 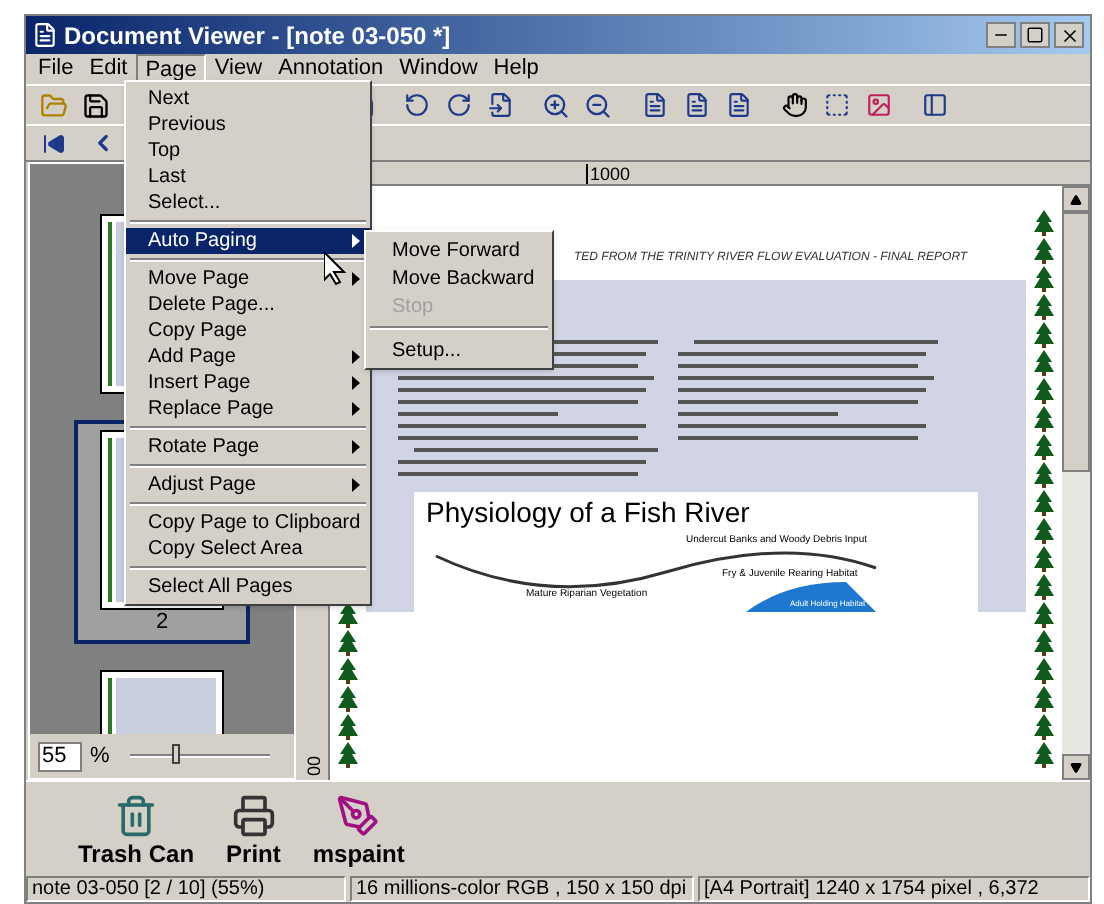 I want to click on ruler-label: 00, so click(x=313, y=765).